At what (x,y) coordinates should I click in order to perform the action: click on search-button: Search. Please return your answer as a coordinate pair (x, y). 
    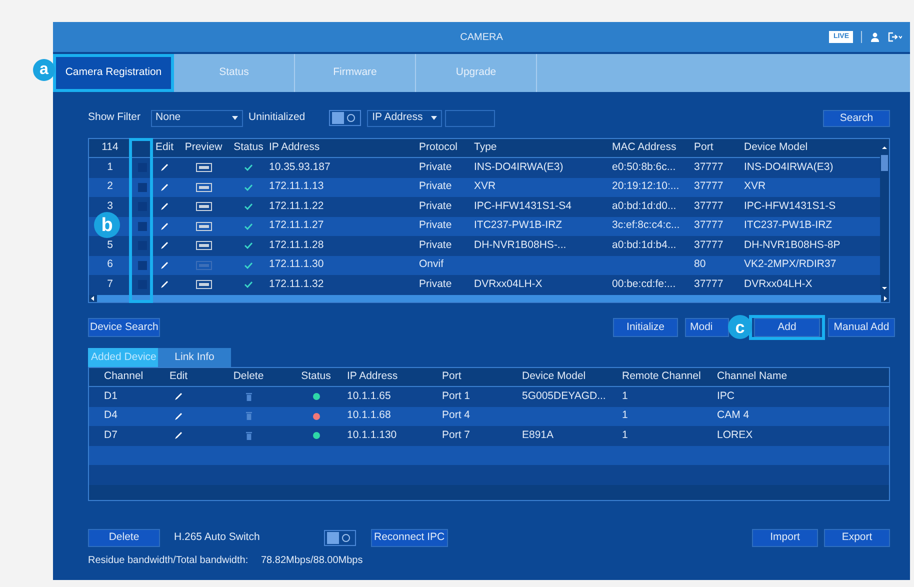
    Looking at the image, I should click on (856, 118).